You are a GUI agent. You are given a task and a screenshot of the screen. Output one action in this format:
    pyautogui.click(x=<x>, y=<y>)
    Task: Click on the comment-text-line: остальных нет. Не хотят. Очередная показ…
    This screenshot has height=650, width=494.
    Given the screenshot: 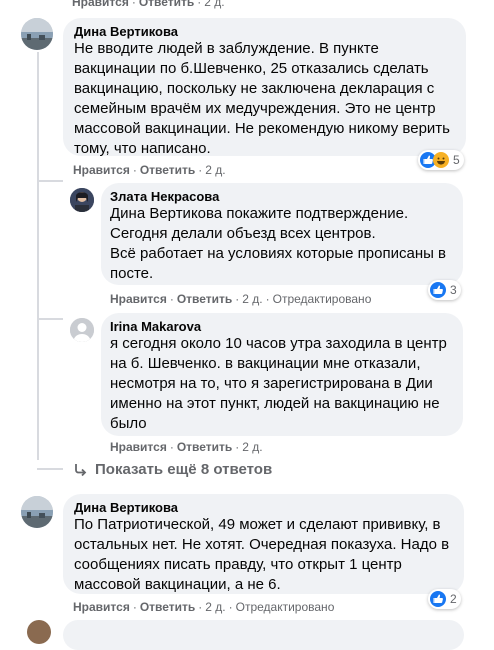 What is the action you would take?
    pyautogui.click(x=262, y=544)
    